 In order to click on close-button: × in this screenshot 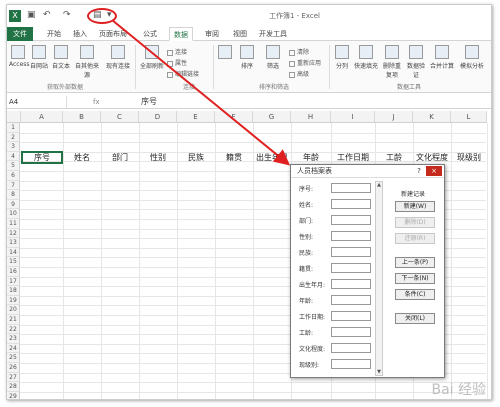, I will do `click(434, 171)`.